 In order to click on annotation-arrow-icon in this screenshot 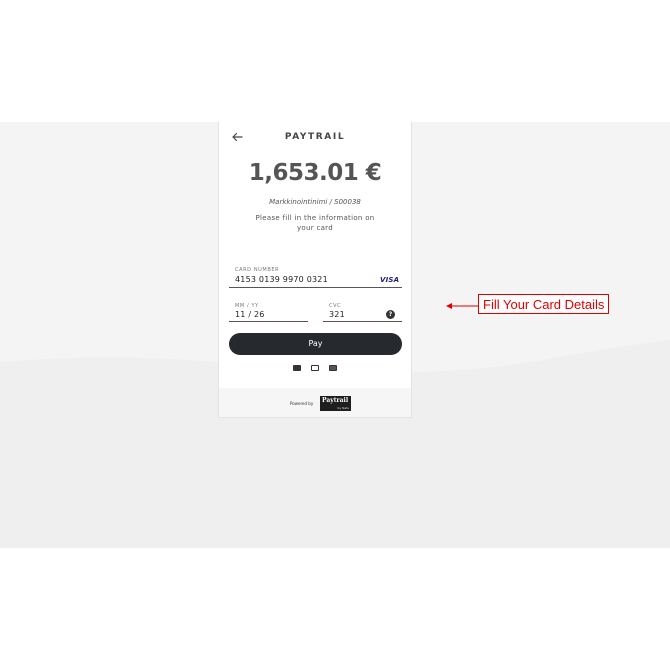, I will do `click(462, 306)`.